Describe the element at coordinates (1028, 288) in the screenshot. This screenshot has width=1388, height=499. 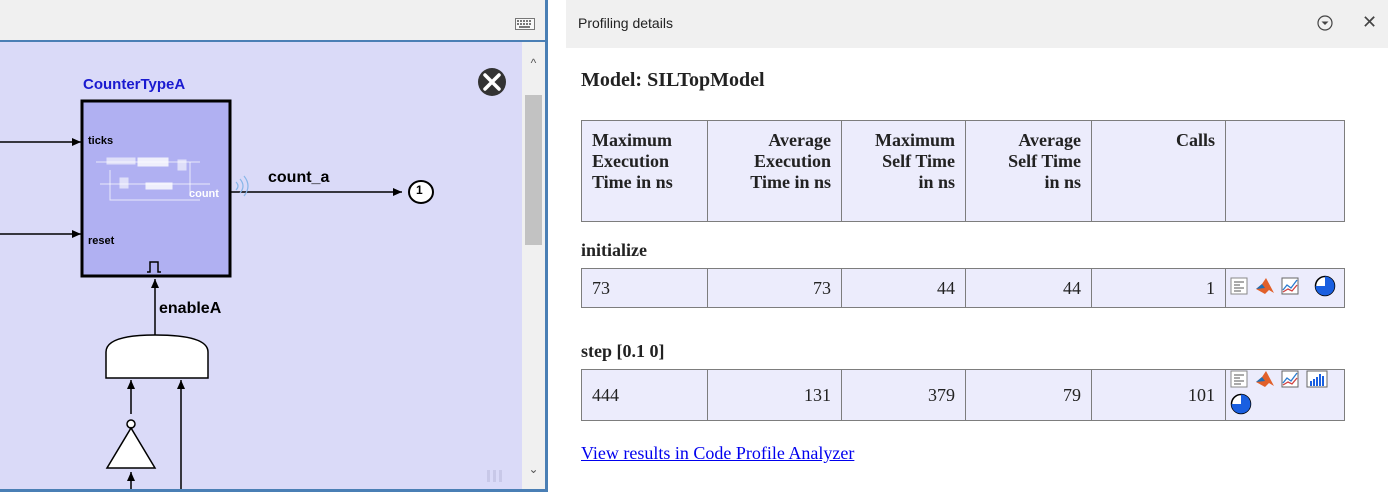
I see `cell-avg-self-time: 44` at that location.